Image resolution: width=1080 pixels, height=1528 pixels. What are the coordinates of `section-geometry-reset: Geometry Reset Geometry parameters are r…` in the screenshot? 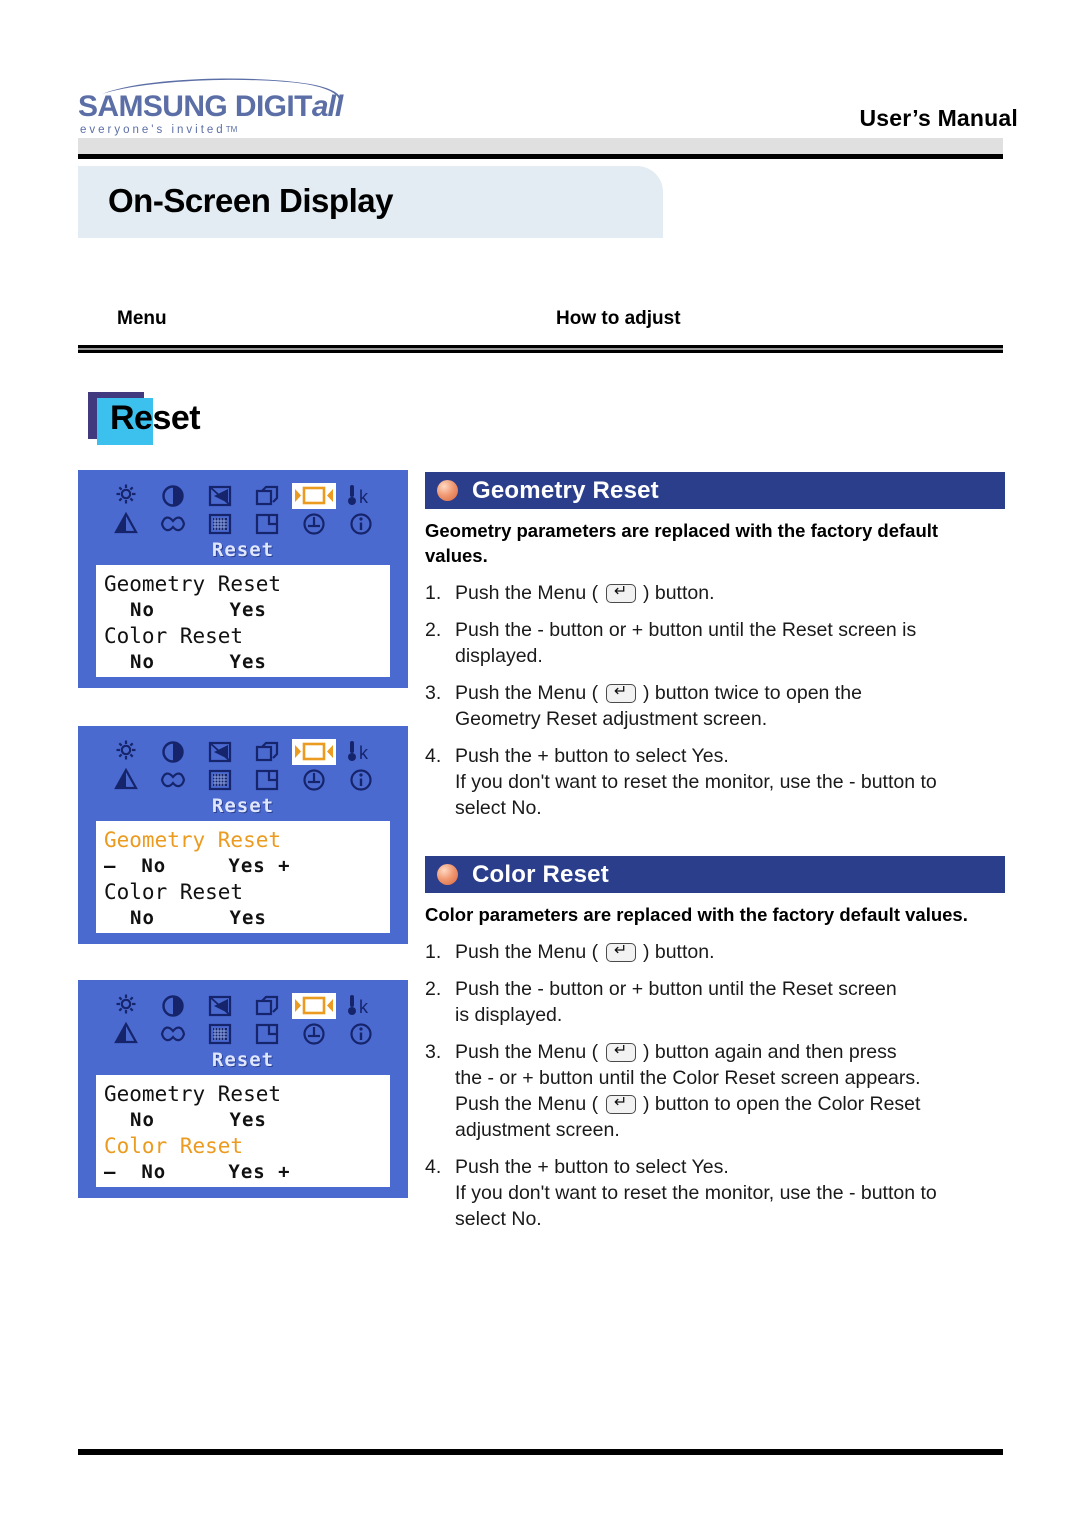 It's located at (715, 652).